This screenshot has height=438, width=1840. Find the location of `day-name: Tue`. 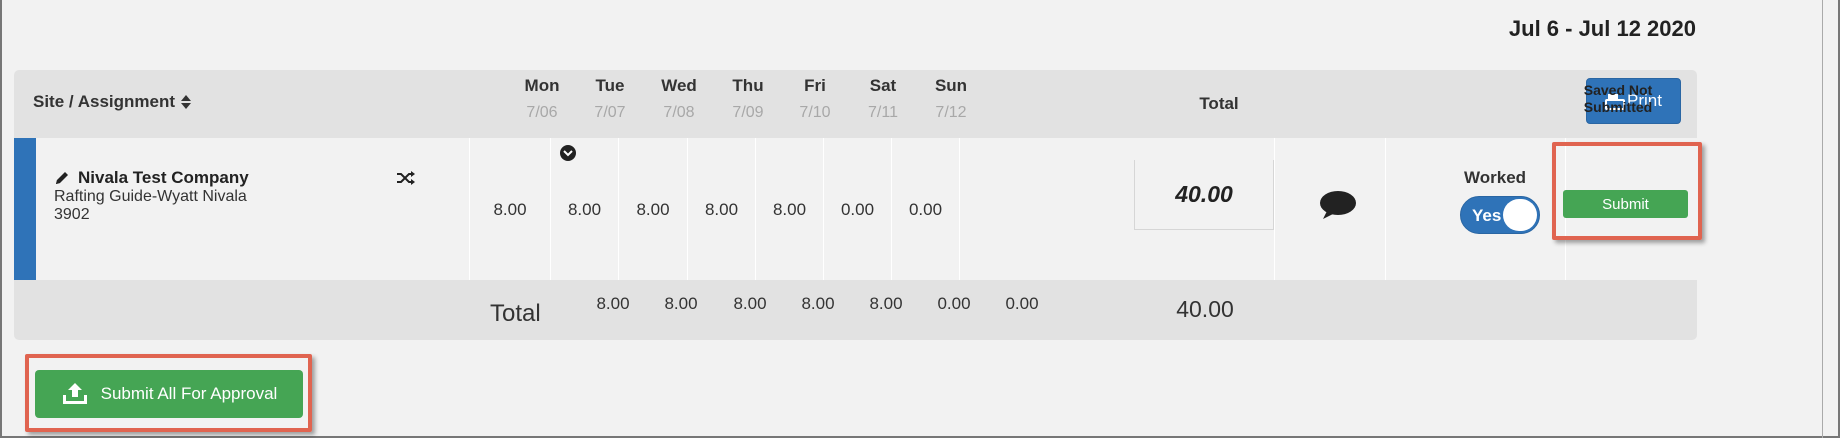

day-name: Tue is located at coordinates (610, 85).